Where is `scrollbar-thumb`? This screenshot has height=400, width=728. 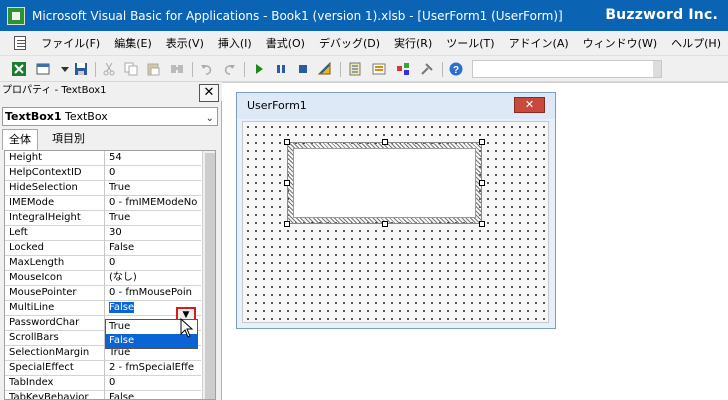 scrollbar-thumb is located at coordinates (210, 276).